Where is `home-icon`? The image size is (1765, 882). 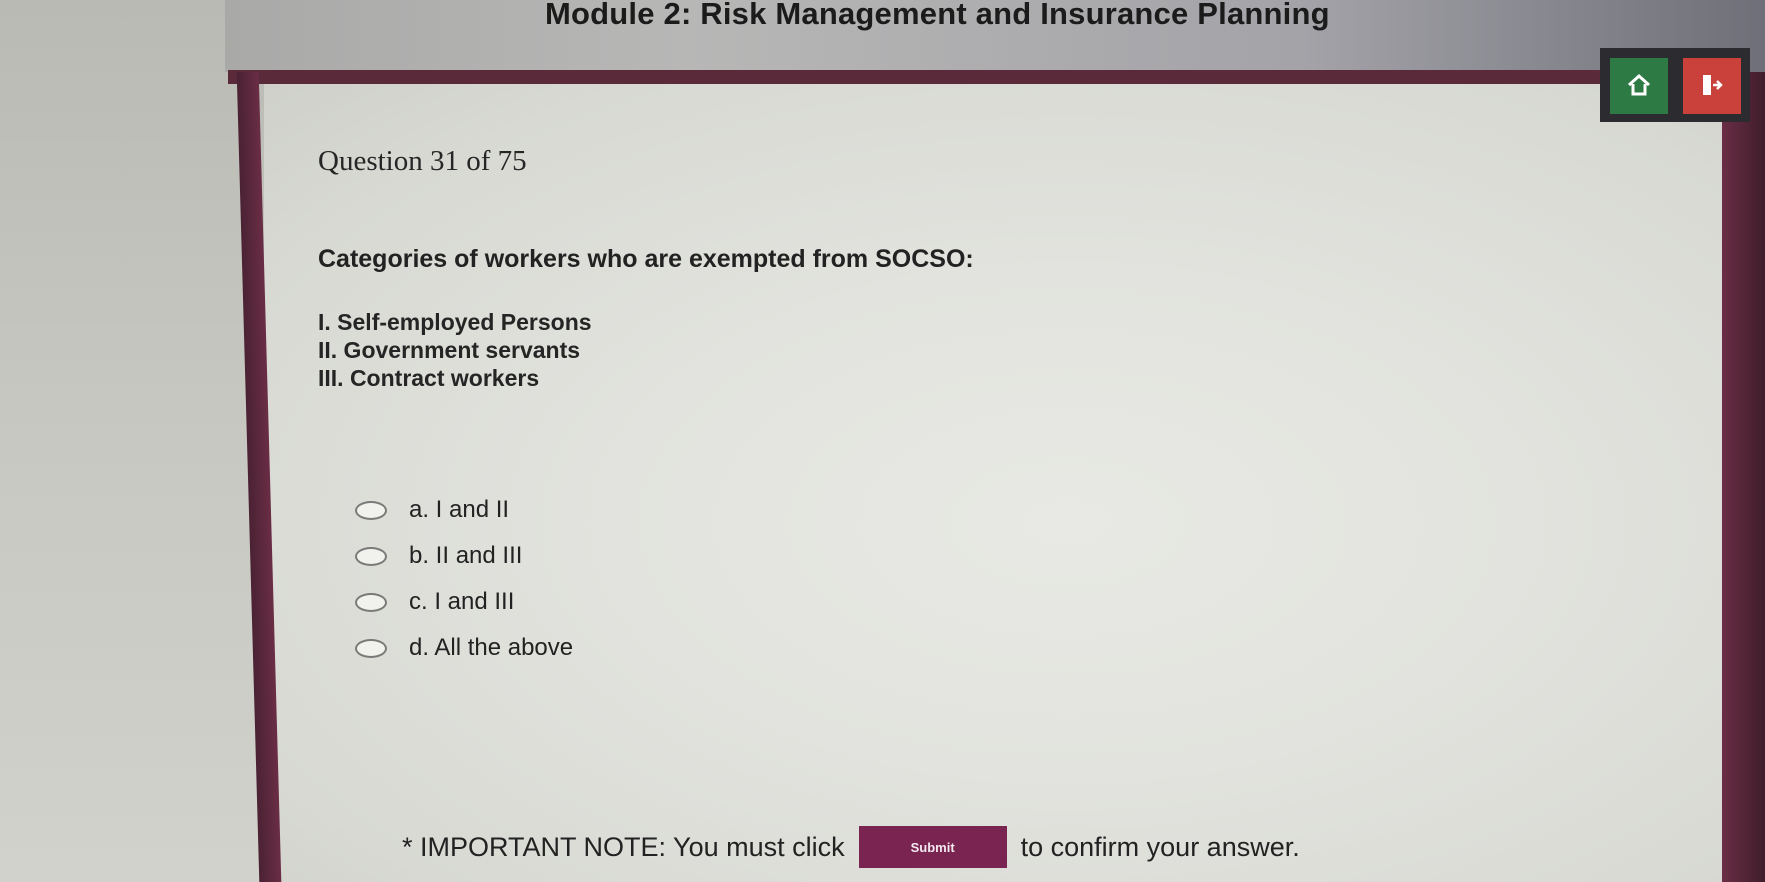
home-icon is located at coordinates (1639, 86).